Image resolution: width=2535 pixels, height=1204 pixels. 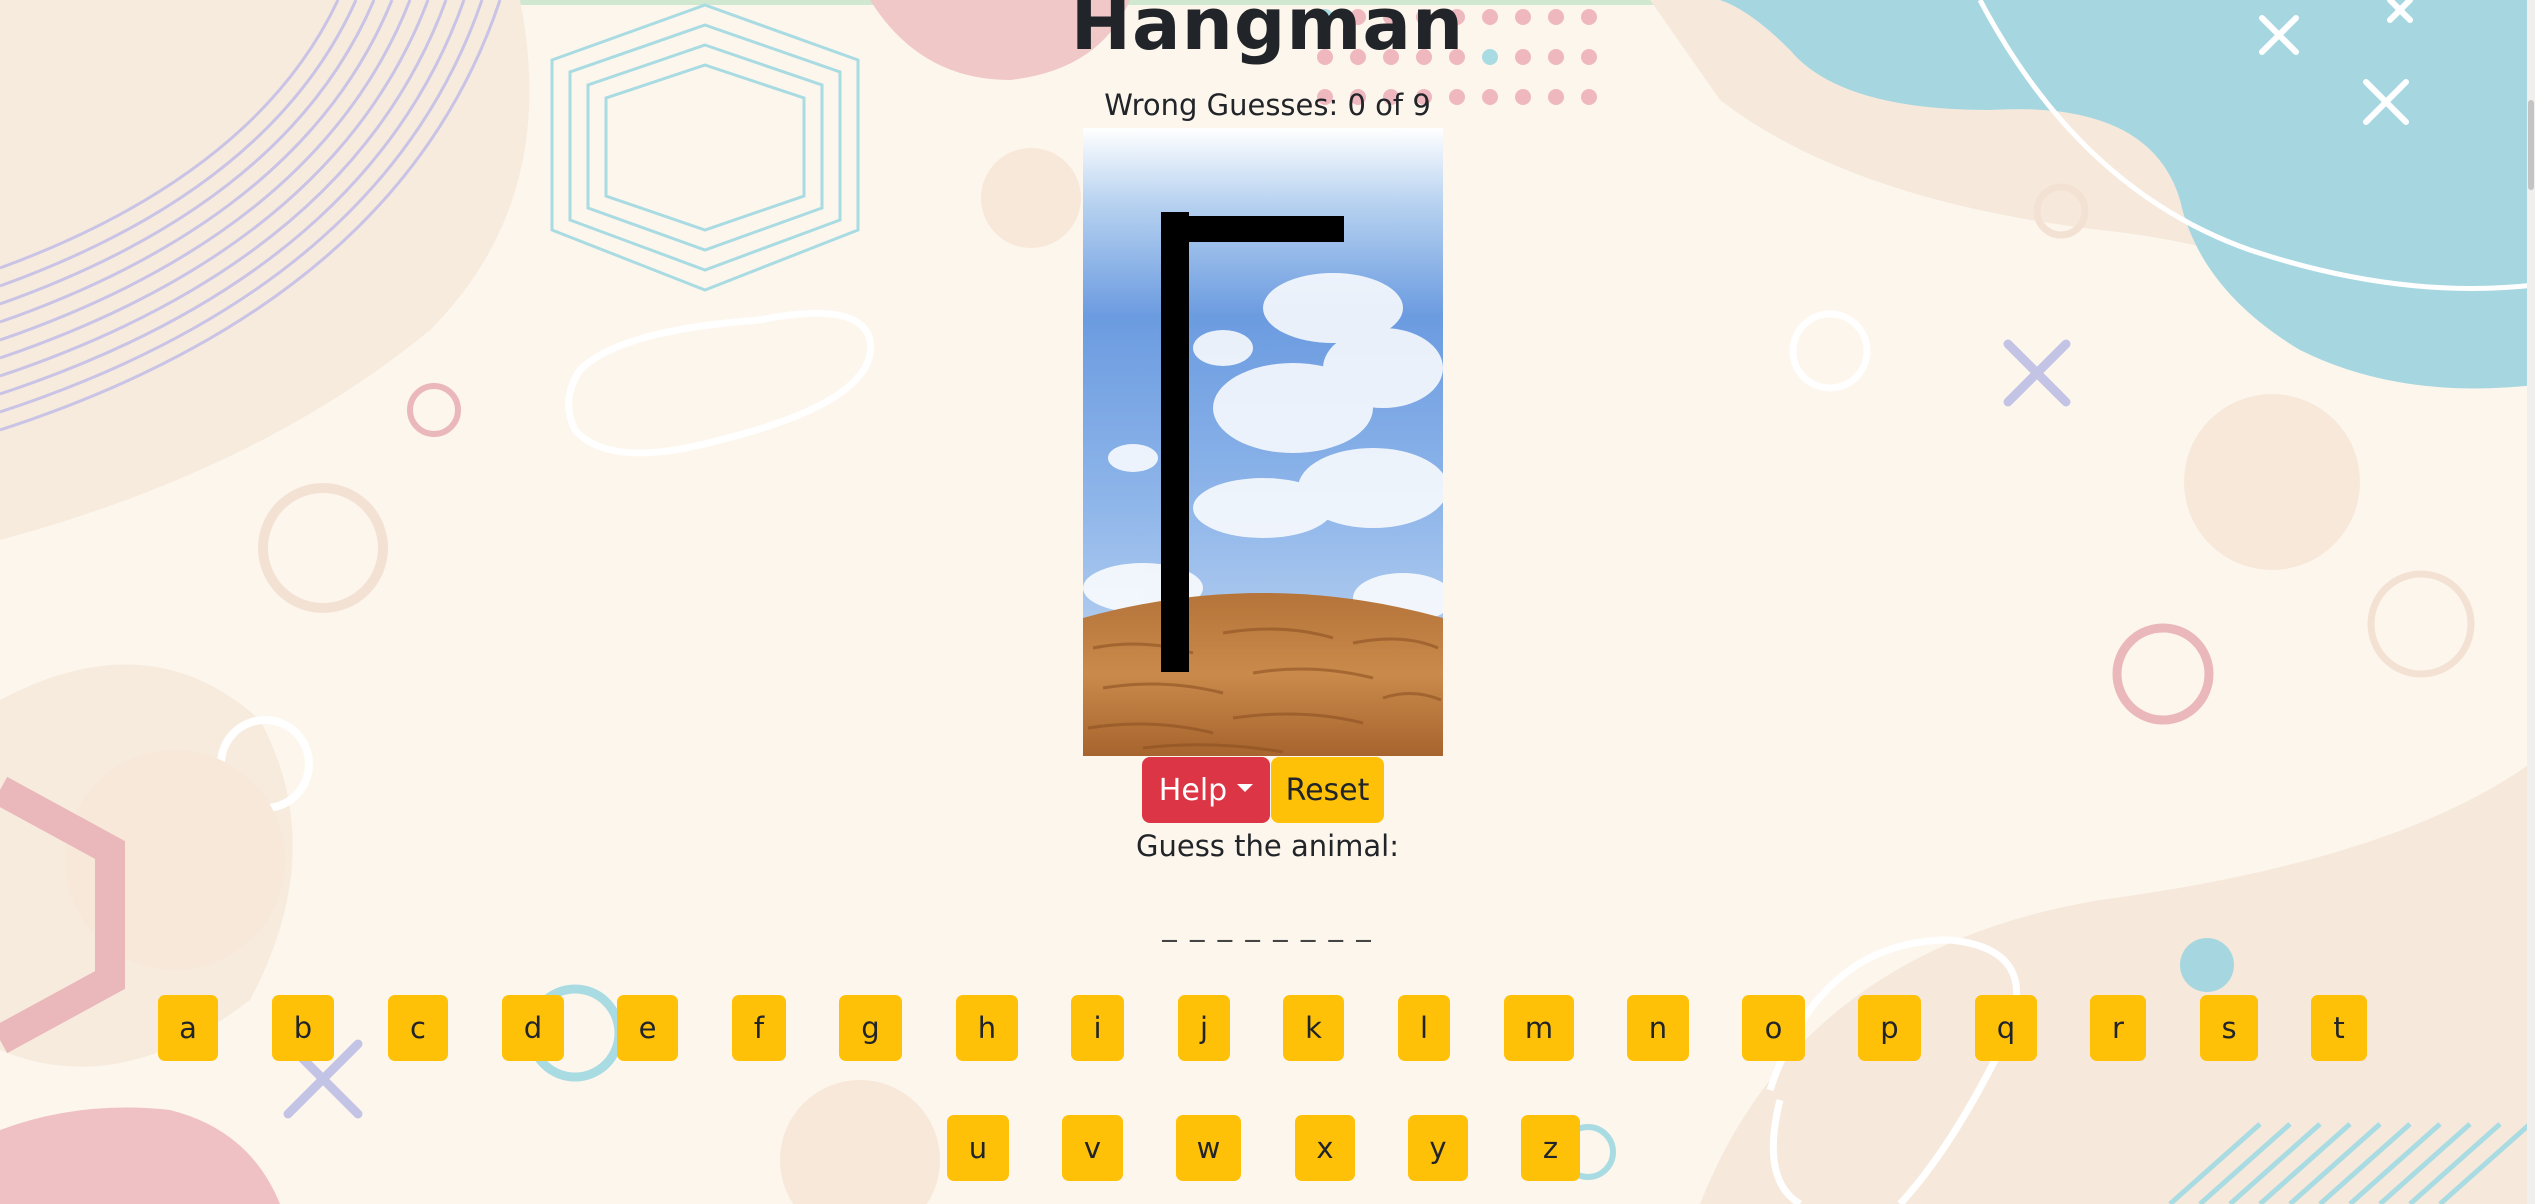 What do you see at coordinates (1438, 1148) in the screenshot?
I see `letter-key-y: y` at bounding box center [1438, 1148].